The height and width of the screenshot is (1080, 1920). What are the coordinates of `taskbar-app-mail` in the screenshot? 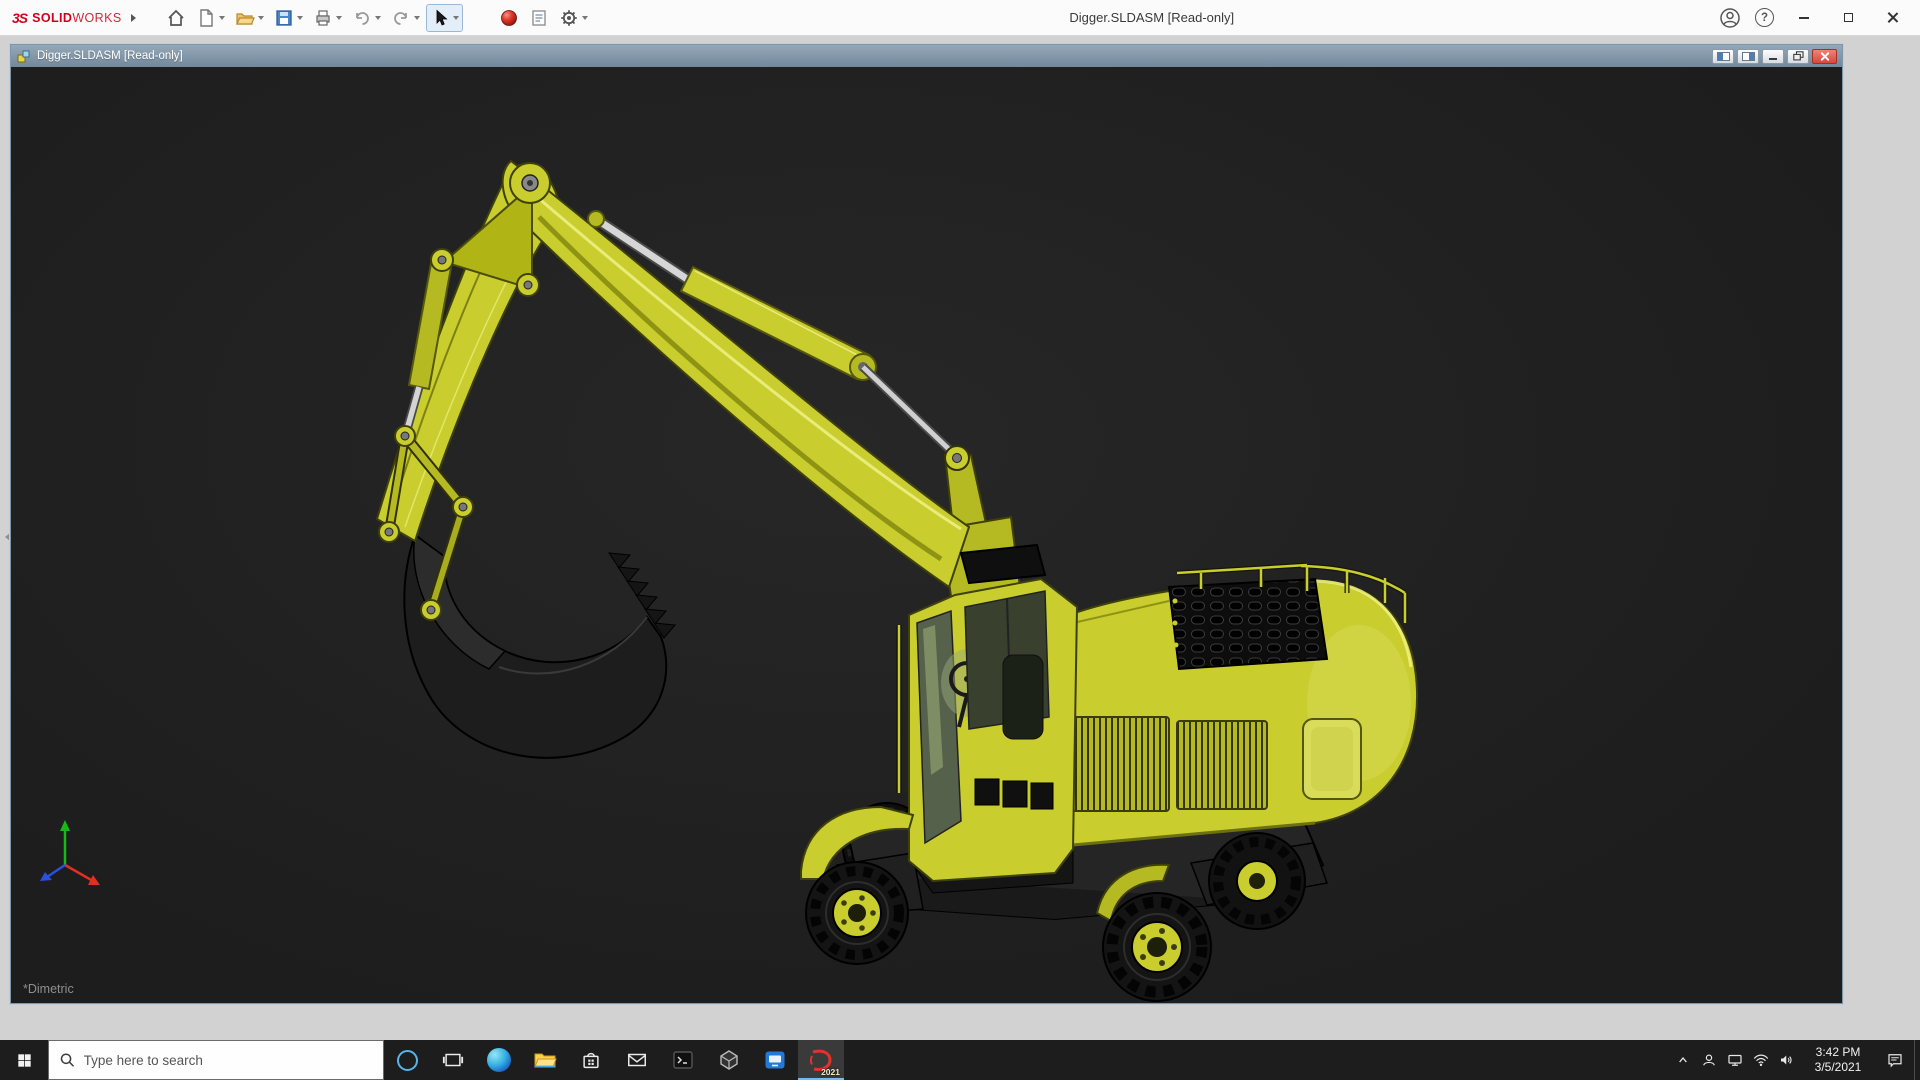 It's located at (637, 1060).